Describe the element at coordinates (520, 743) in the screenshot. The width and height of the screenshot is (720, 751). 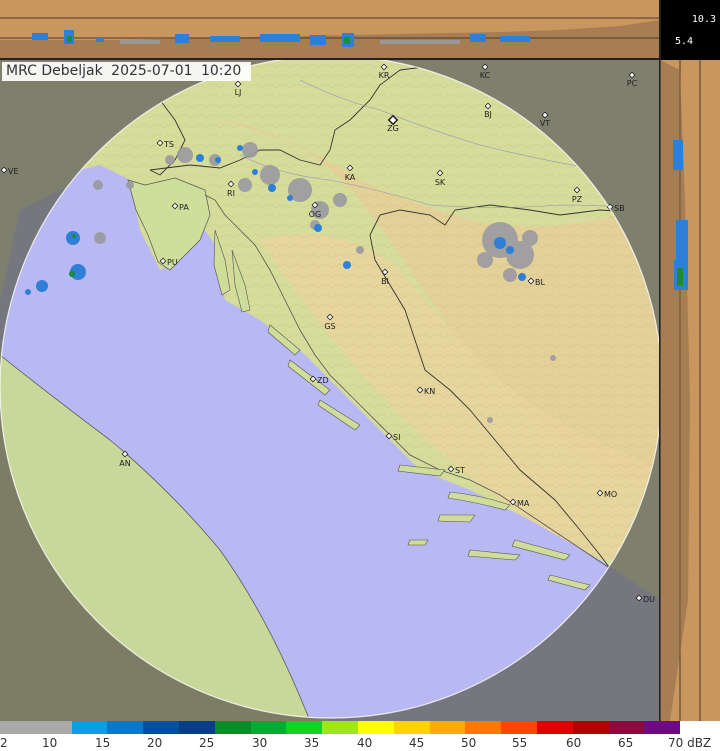
I see `legend-tick: 55` at that location.